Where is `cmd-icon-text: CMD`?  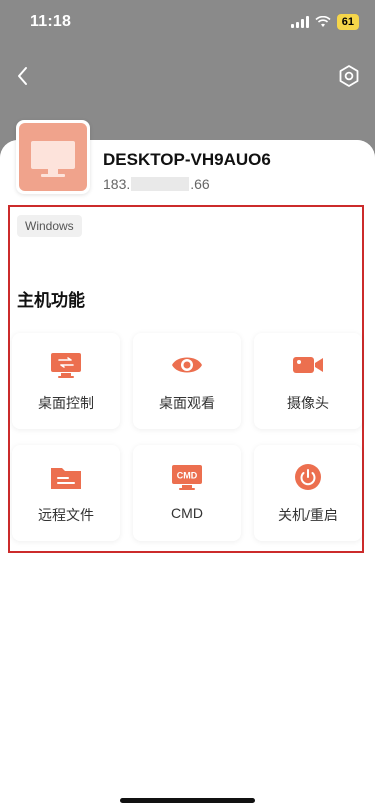
cmd-icon-text: CMD is located at coordinates (187, 476).